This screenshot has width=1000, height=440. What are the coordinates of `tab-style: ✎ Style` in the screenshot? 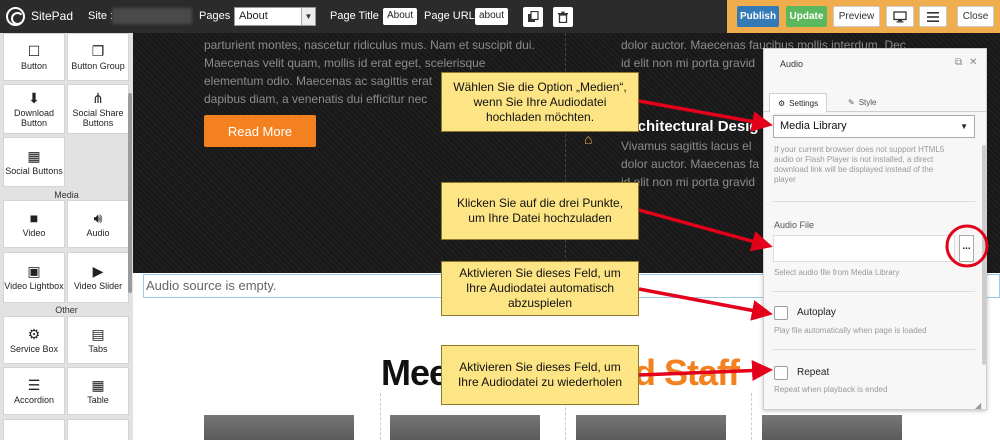 It's located at (862, 102).